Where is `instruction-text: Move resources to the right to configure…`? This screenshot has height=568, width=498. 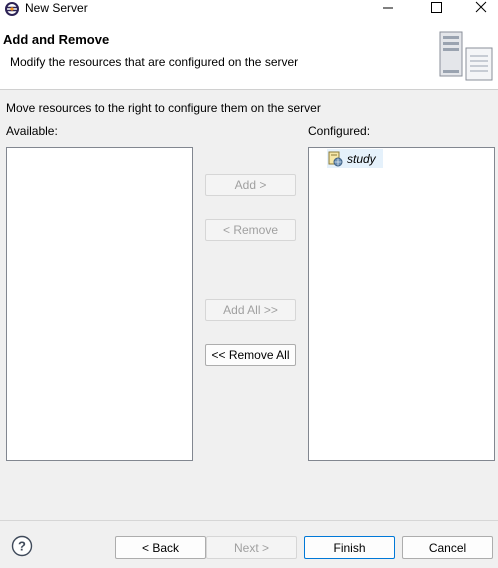
instruction-text: Move resources to the right to configure… is located at coordinates (163, 108).